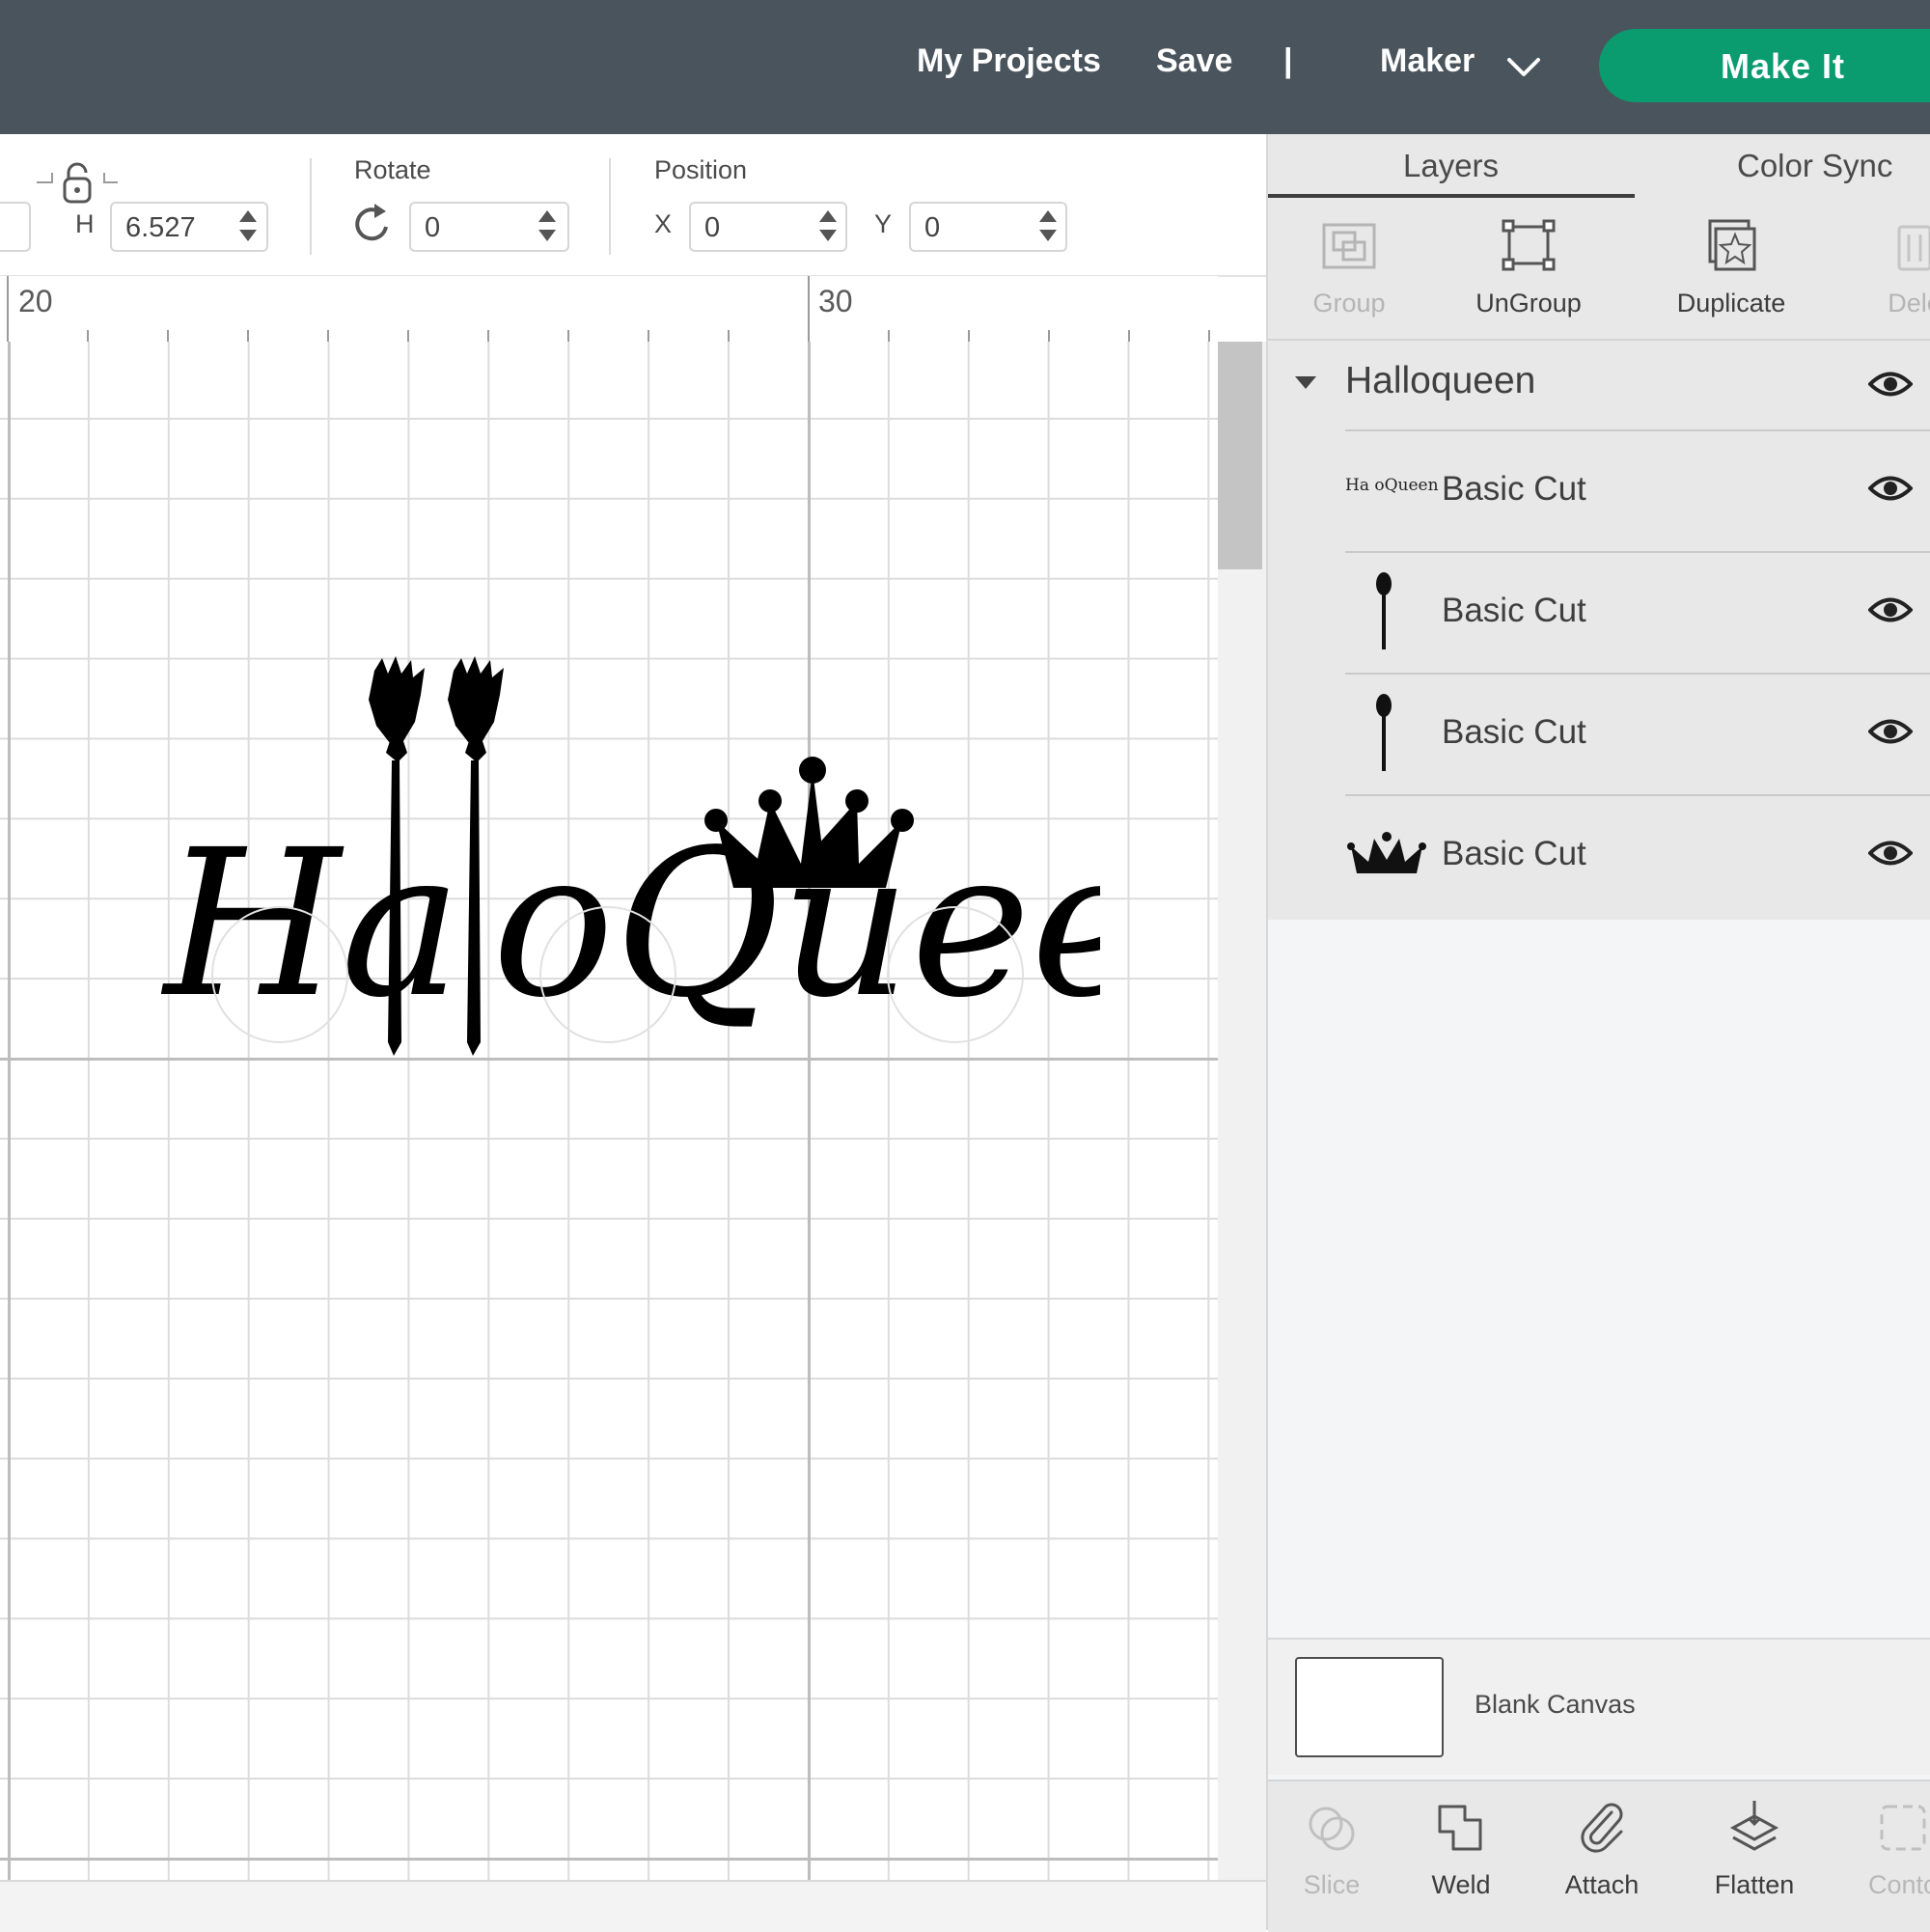 Image resolution: width=1930 pixels, height=1932 pixels. What do you see at coordinates (85, 223) in the screenshot?
I see `height-label: H` at bounding box center [85, 223].